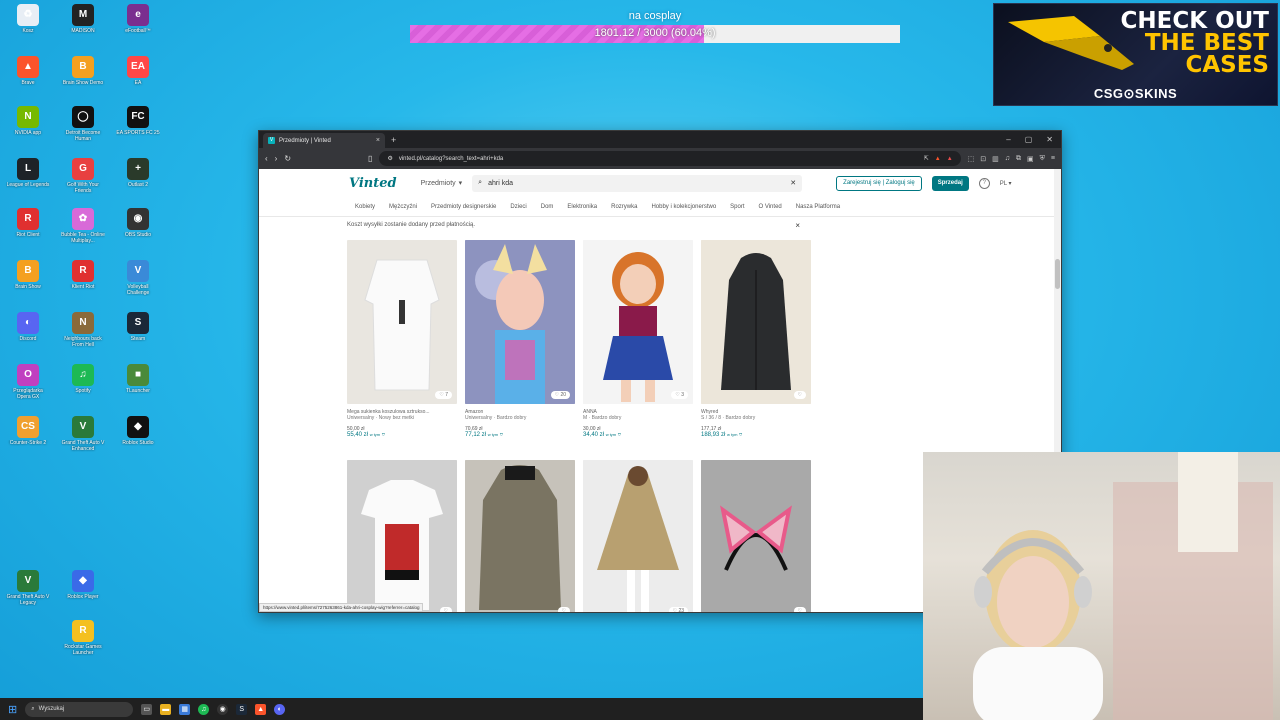 The image size is (1280, 720). What do you see at coordinates (1042, 159) in the screenshot?
I see `vpn-icon: ⛨` at bounding box center [1042, 159].